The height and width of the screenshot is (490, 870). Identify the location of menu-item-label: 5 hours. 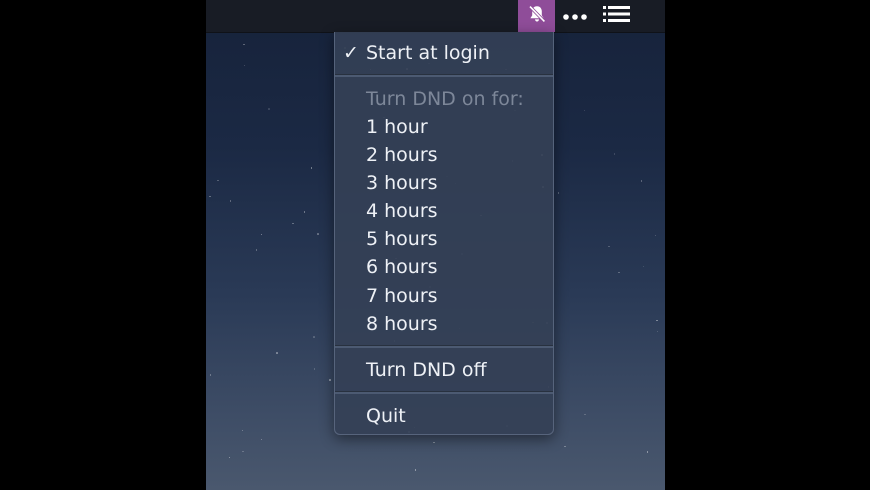
(402, 239).